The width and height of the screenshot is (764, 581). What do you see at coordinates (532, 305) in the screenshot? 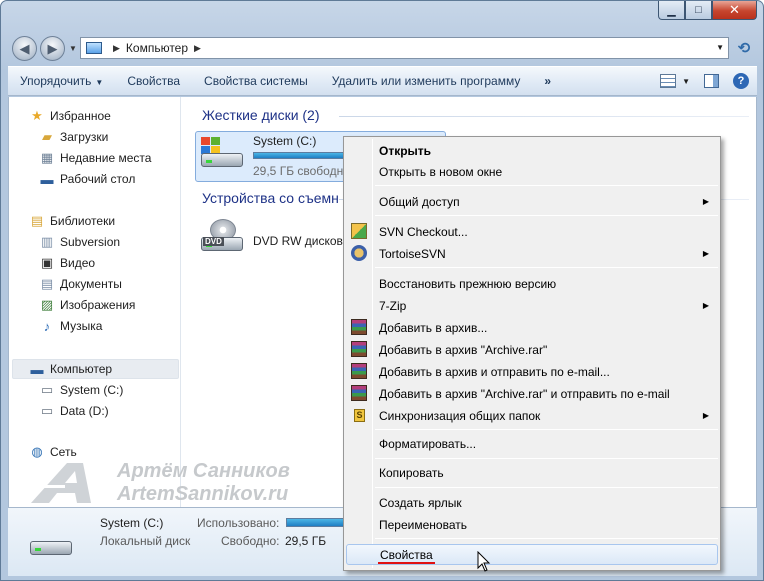
I see `menu-item-7zip: 7-Zip ▶` at bounding box center [532, 305].